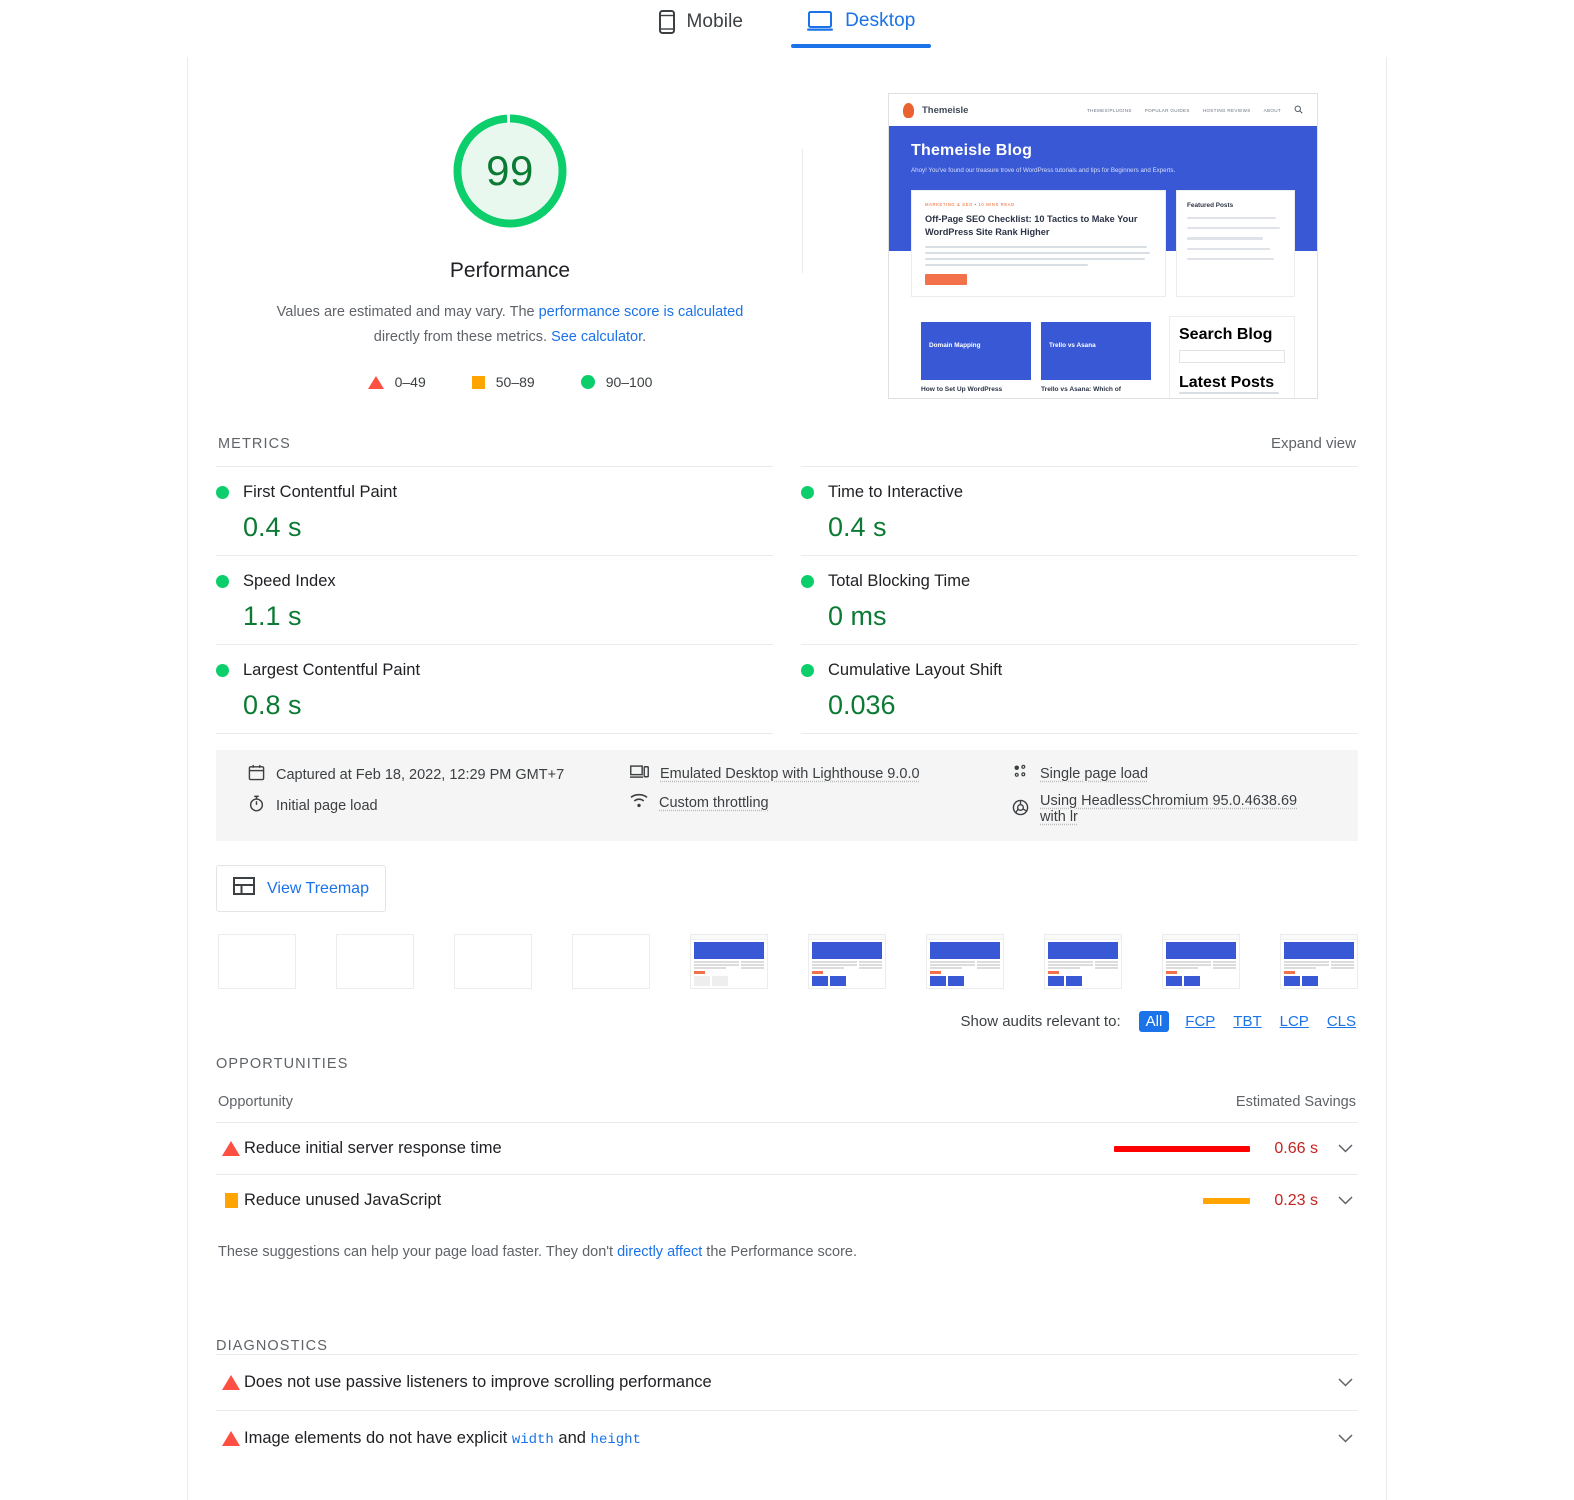 This screenshot has height=1500, width=1574. I want to click on legend-item-fail: 0–49, so click(396, 382).